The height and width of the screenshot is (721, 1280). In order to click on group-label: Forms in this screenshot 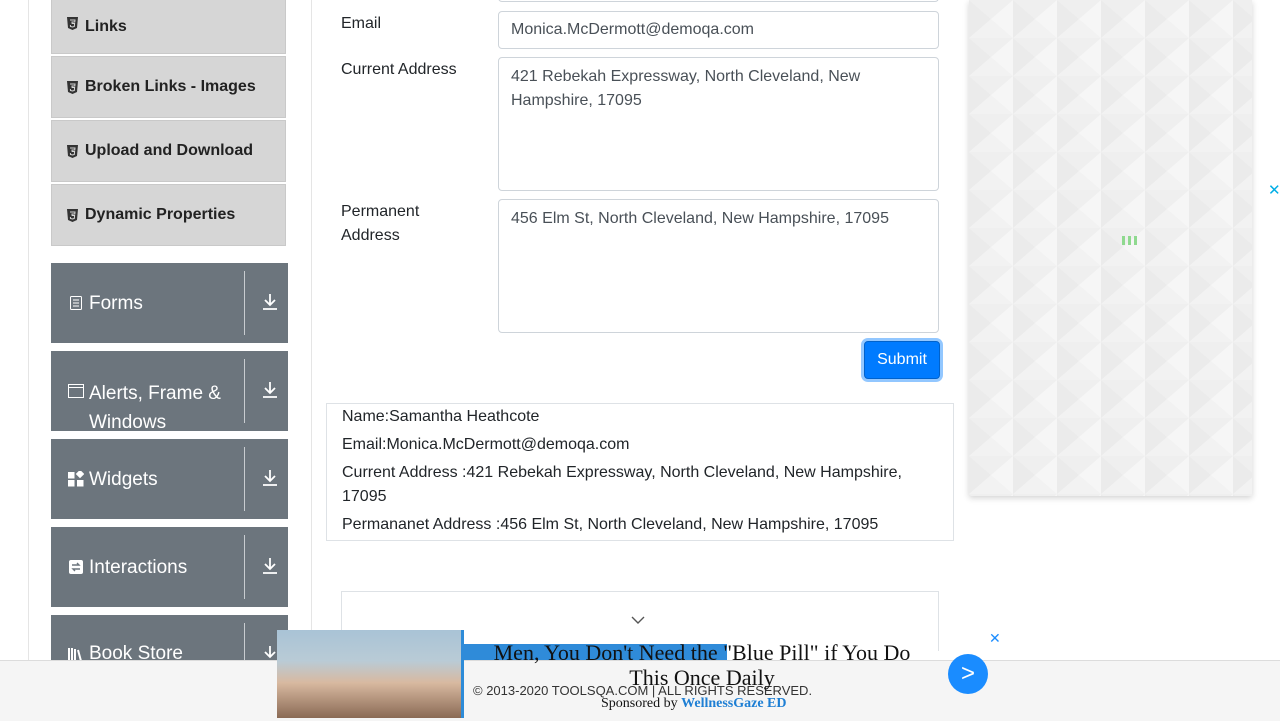, I will do `click(116, 303)`.